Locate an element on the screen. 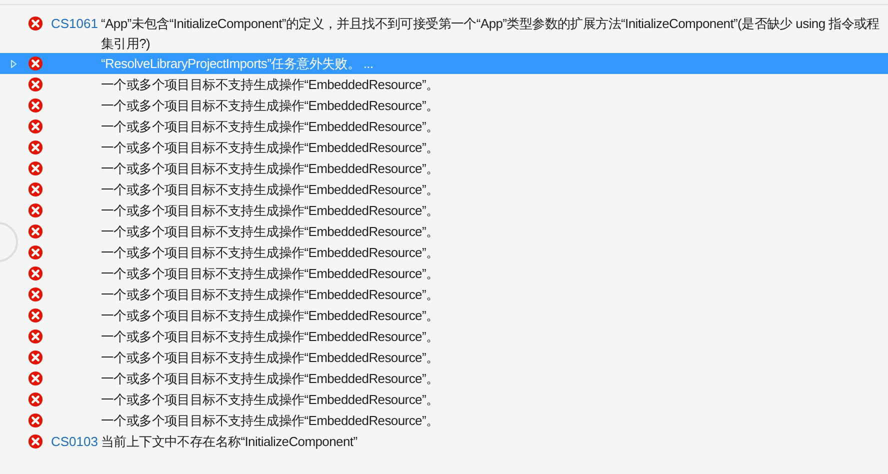 This screenshot has height=474, width=888. error-message: 集引用?) is located at coordinates (126, 44).